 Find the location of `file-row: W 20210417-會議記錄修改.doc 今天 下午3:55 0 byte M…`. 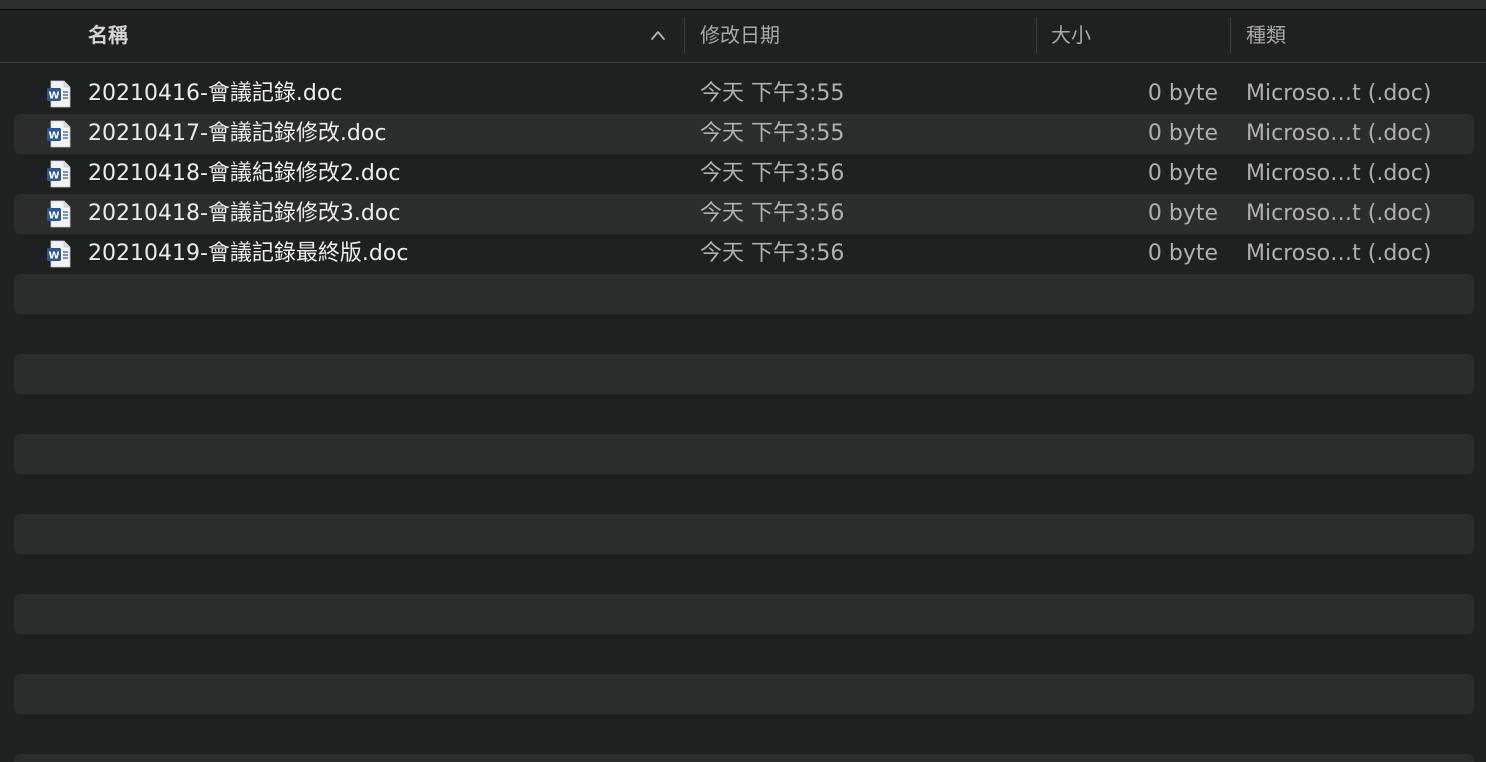

file-row: W 20210417-會議記錄修改.doc 今天 下午3:55 0 byte M… is located at coordinates (744, 134).